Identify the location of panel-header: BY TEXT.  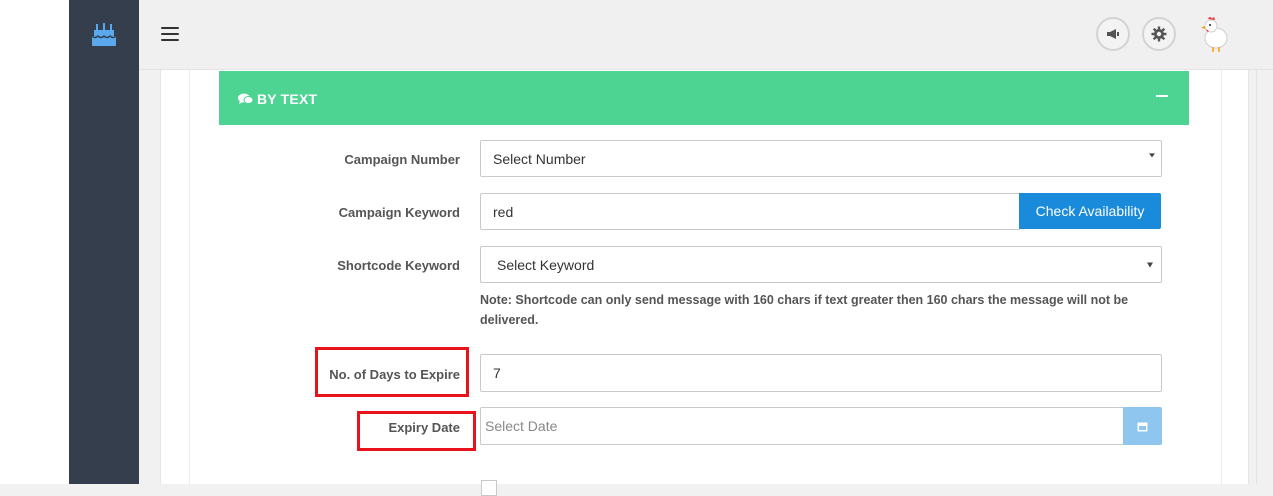
(704, 98).